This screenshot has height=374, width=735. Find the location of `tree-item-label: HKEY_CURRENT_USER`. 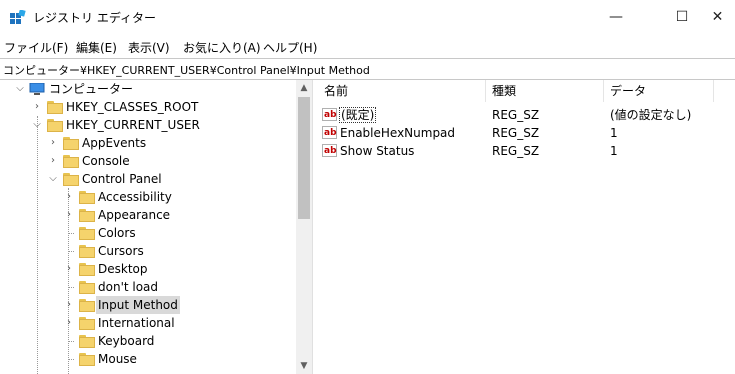

tree-item-label: HKEY_CURRENT_USER is located at coordinates (133, 125).